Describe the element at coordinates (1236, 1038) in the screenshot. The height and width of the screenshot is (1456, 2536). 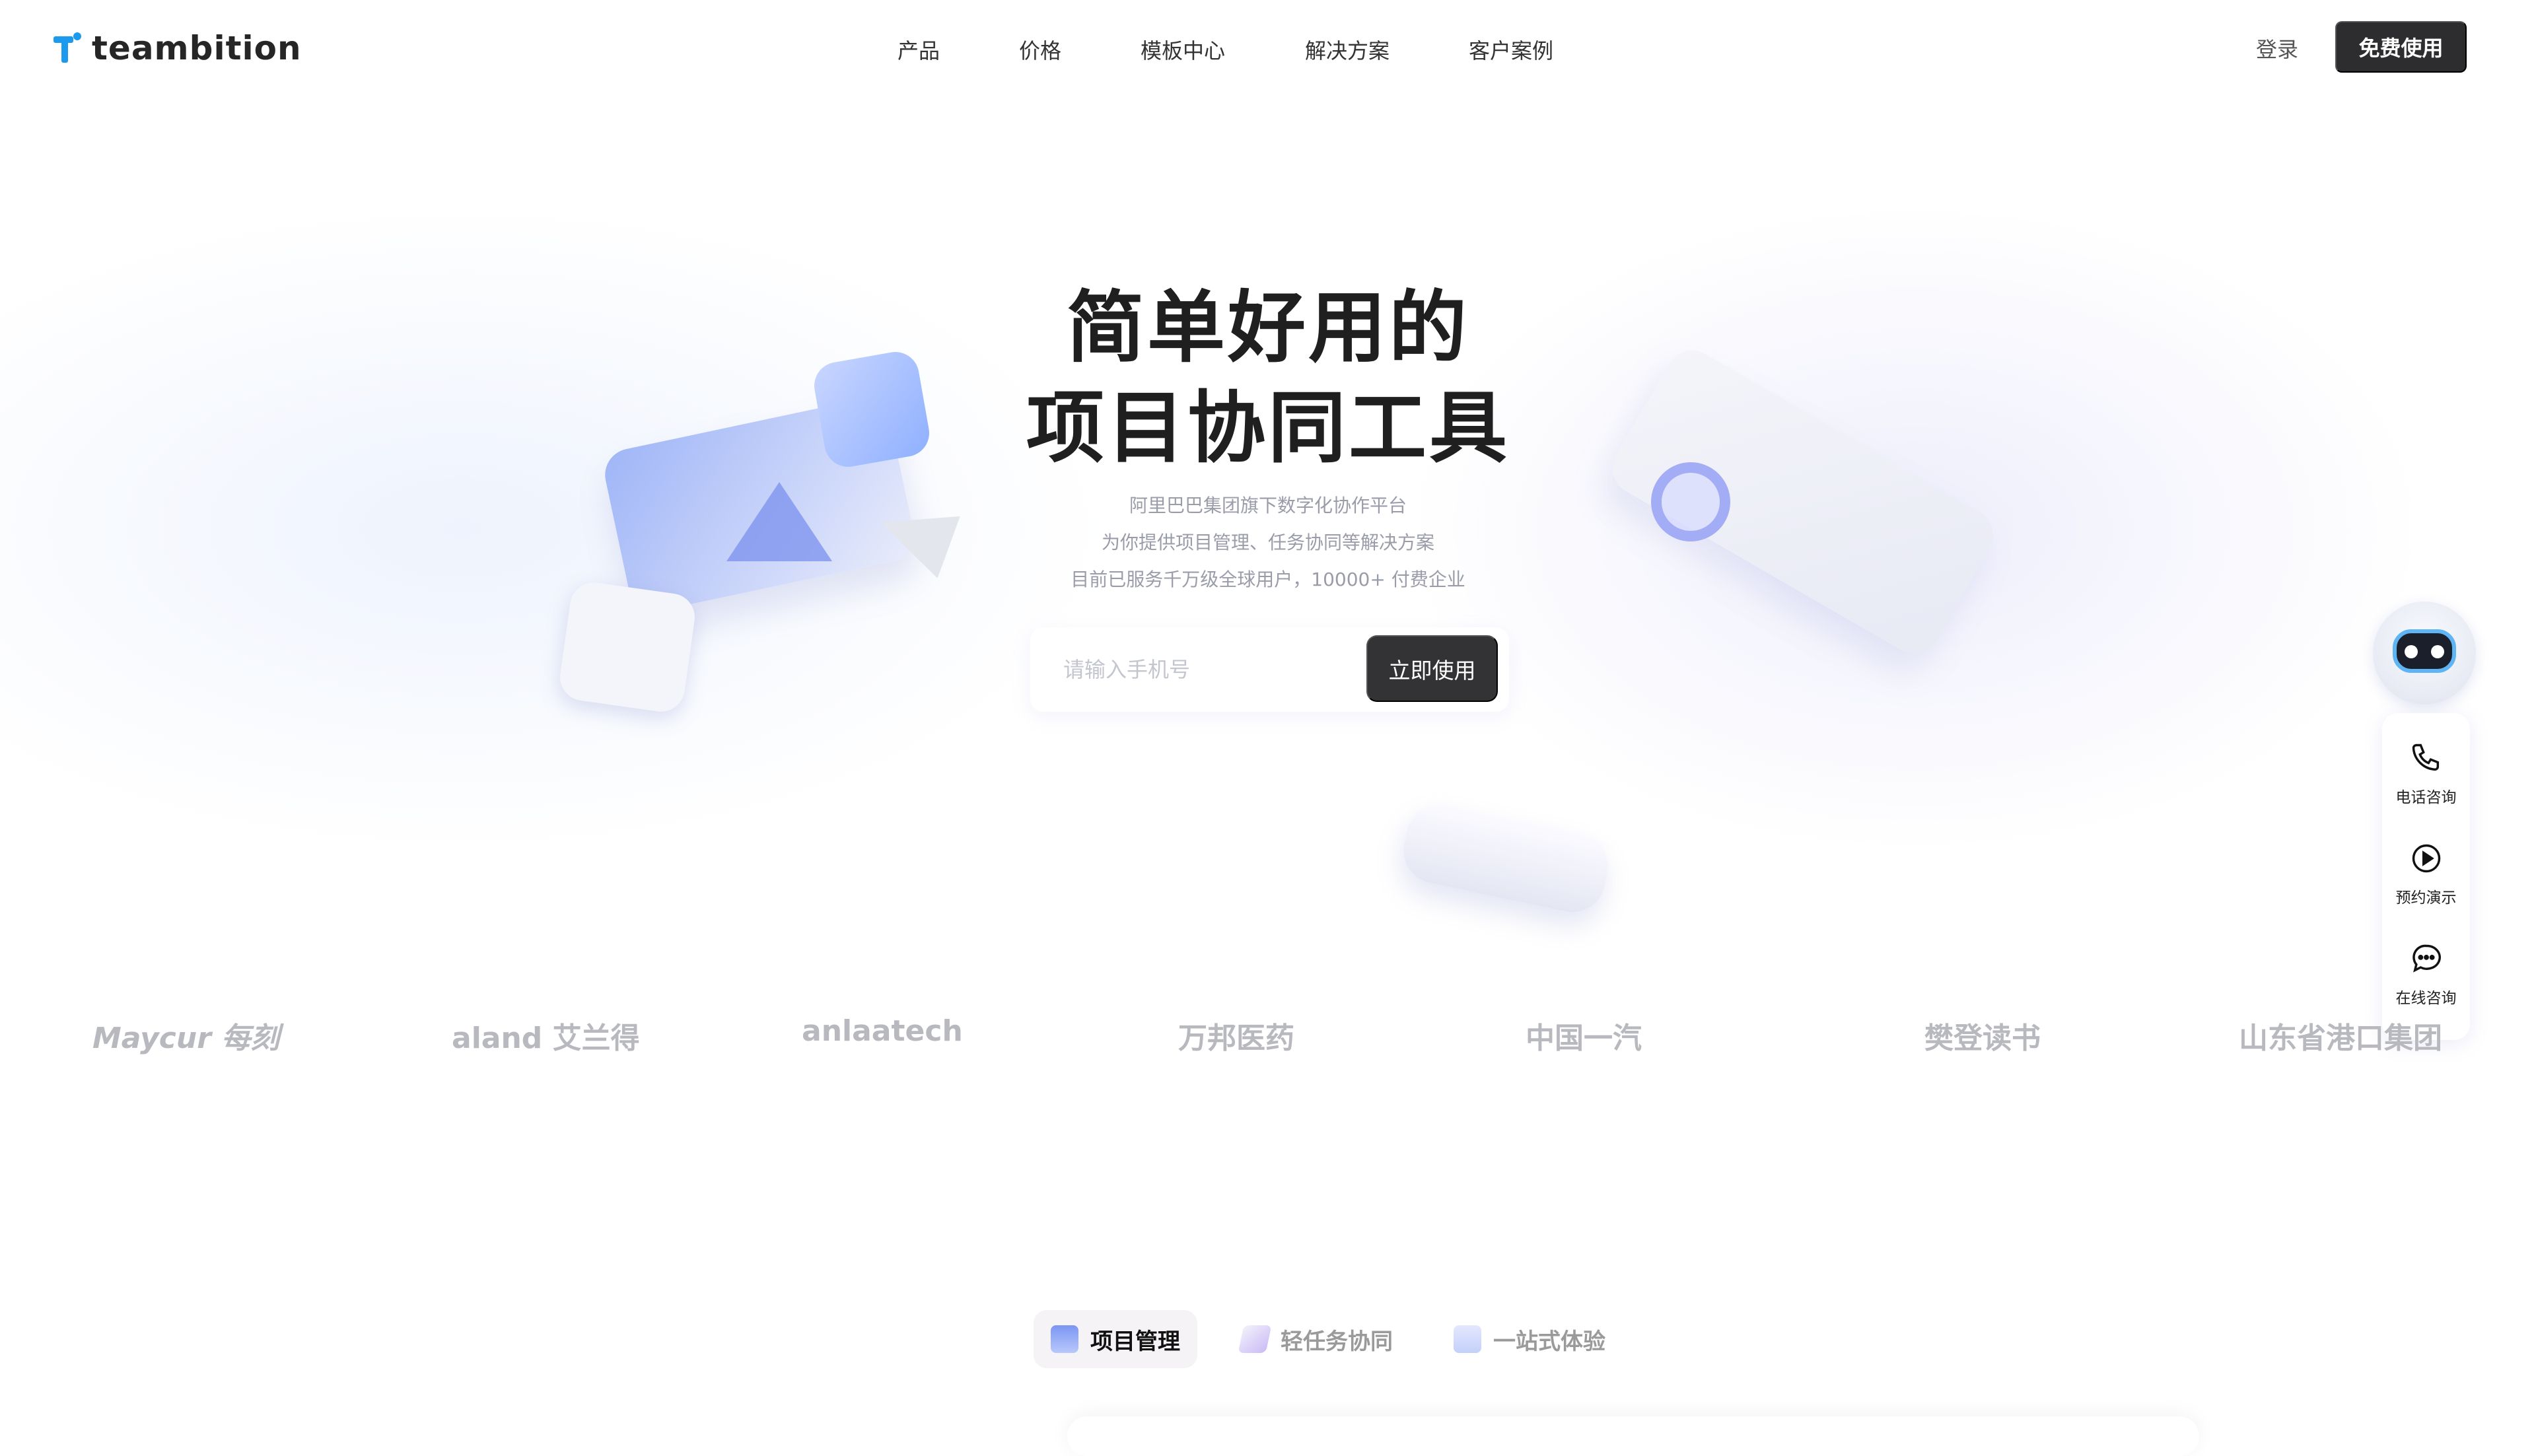
I see `customer-logo-wanbang: 万邦医药` at that location.